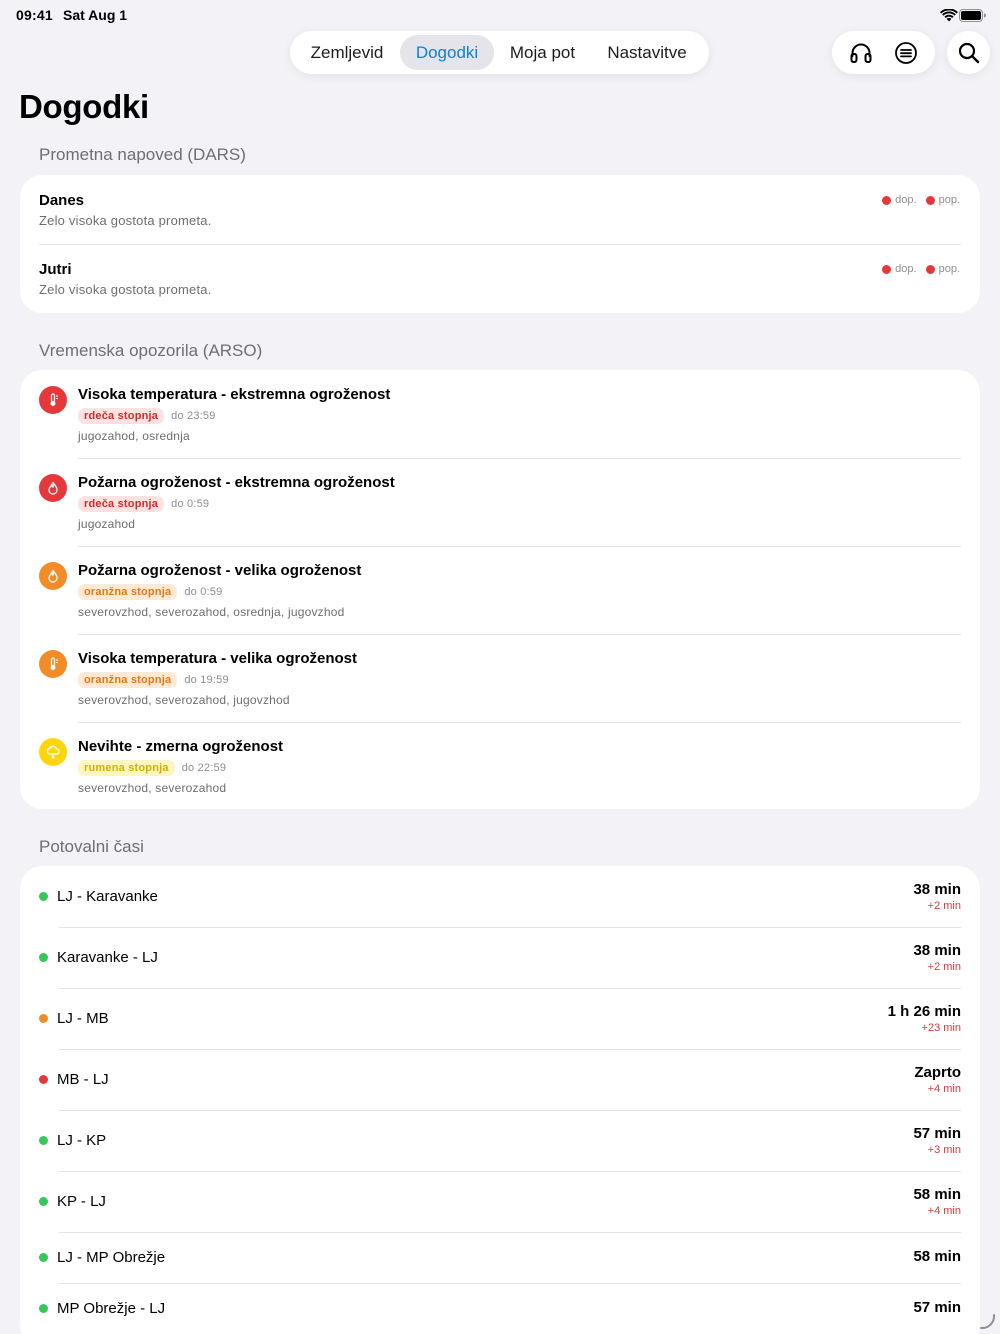 This screenshot has width=1000, height=1334. I want to click on route-name: KP - LJ, so click(81, 1201).